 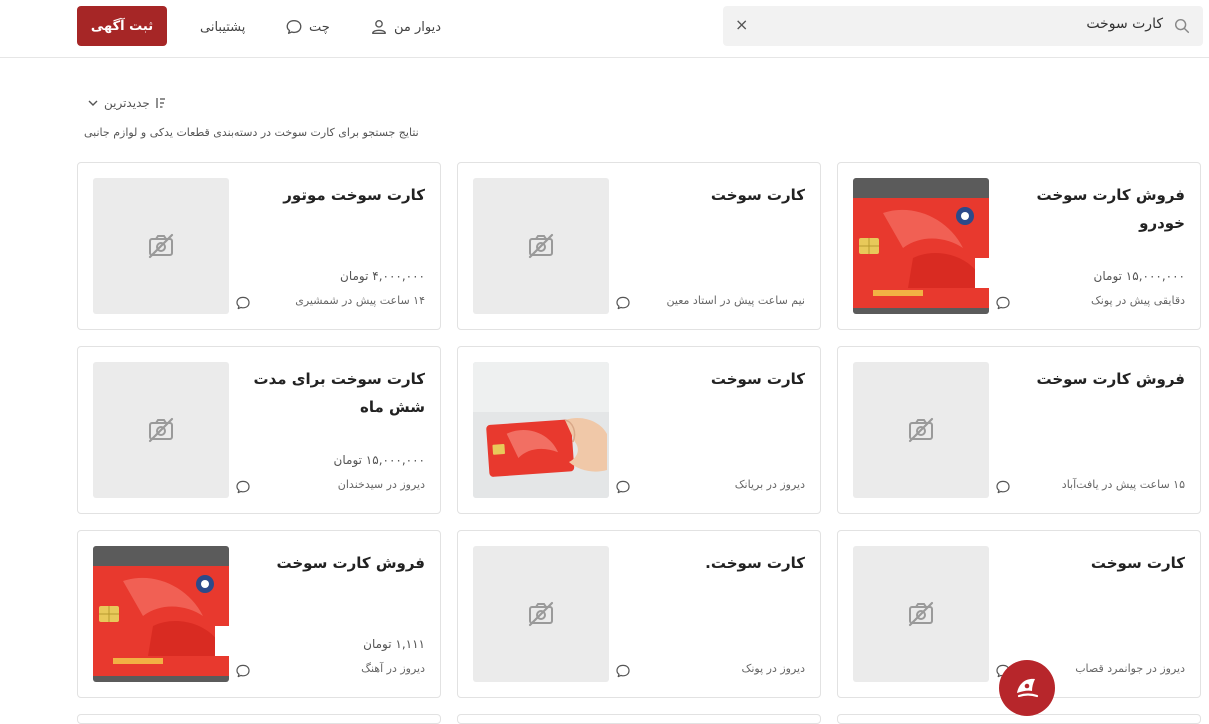 I want to click on listing-card: کارت سوخت. دیروز در پونک, so click(x=639, y=614).